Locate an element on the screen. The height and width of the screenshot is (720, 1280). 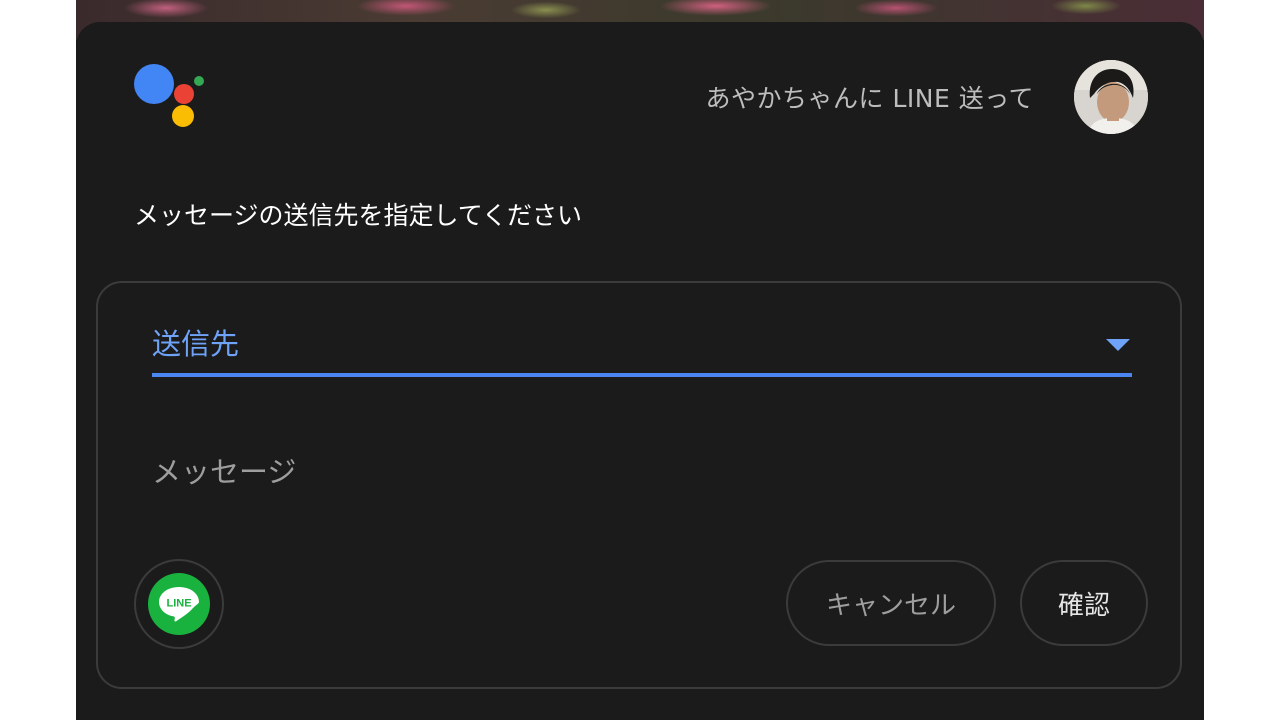
recipient-dropdown: 送信先 is located at coordinates (642, 349).